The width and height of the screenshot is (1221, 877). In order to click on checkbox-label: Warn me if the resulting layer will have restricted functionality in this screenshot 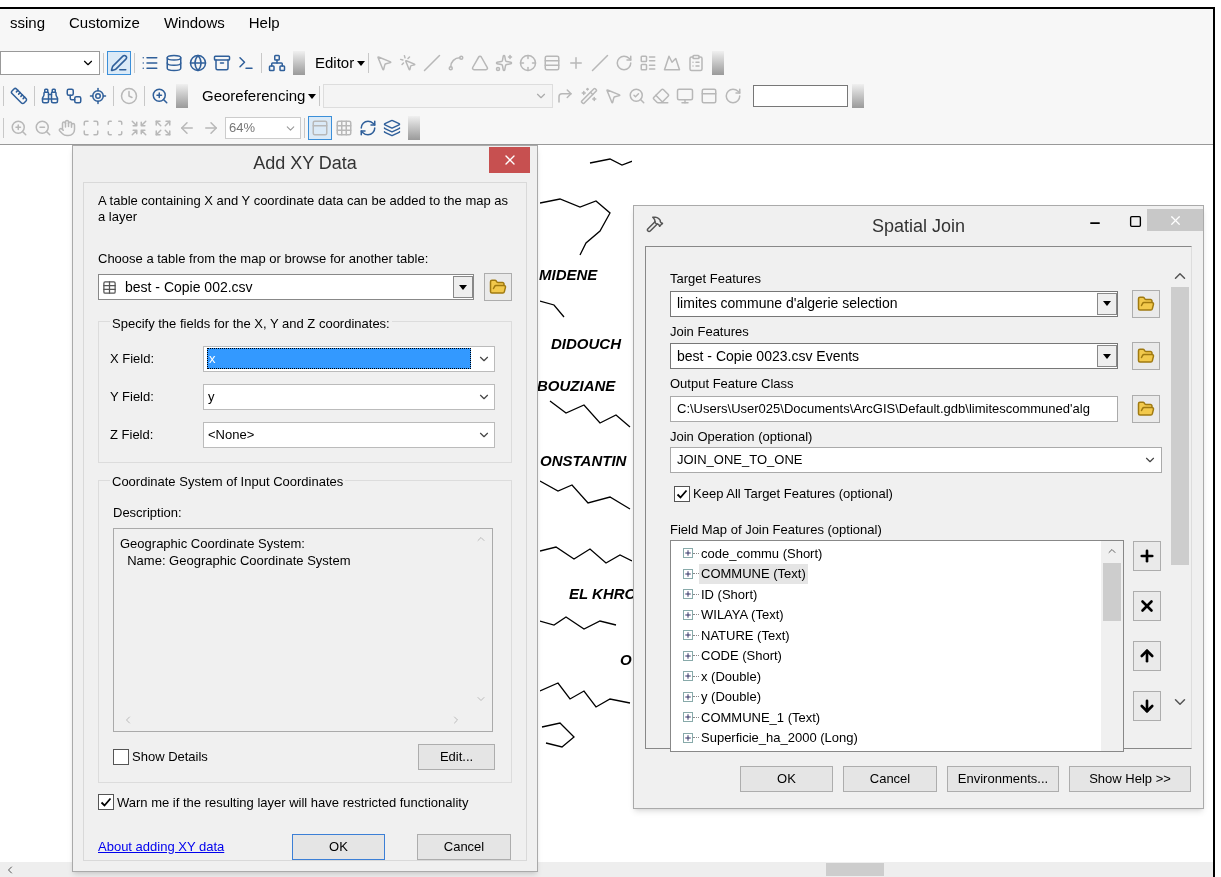, I will do `click(293, 802)`.